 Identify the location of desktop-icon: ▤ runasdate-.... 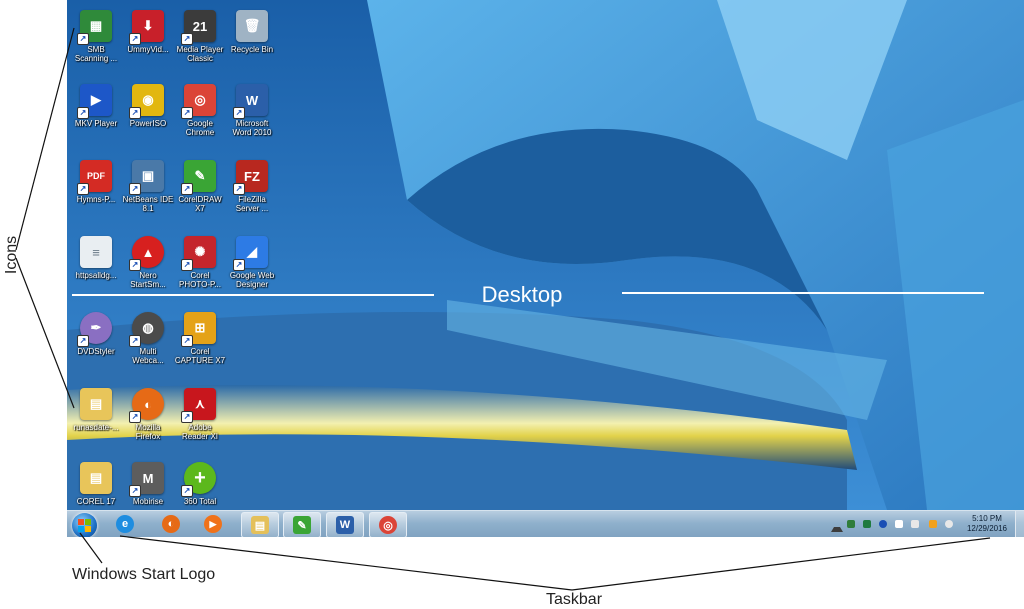
(96, 410).